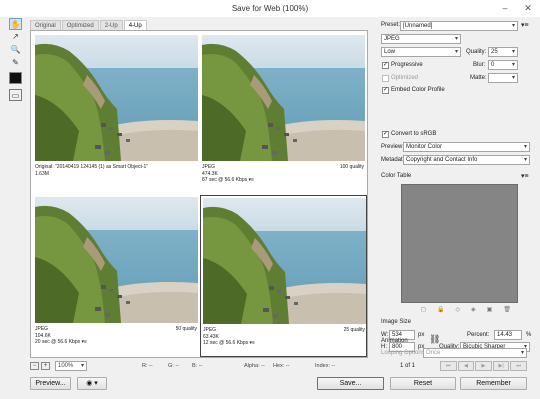 The image size is (540, 399). What do you see at coordinates (490, 310) in the screenshot?
I see `new-color-icon: ▣` at bounding box center [490, 310].